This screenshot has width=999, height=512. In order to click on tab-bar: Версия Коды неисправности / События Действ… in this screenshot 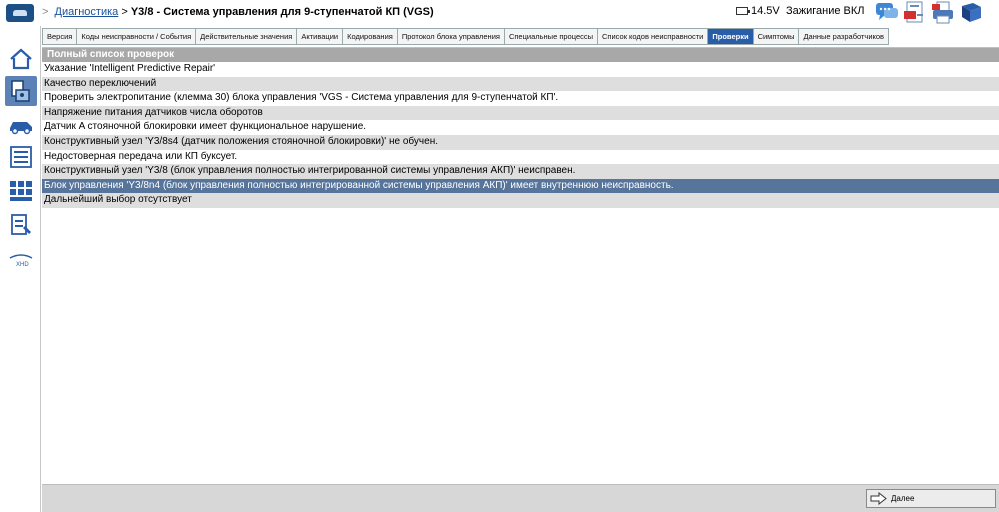, I will do `click(466, 36)`.